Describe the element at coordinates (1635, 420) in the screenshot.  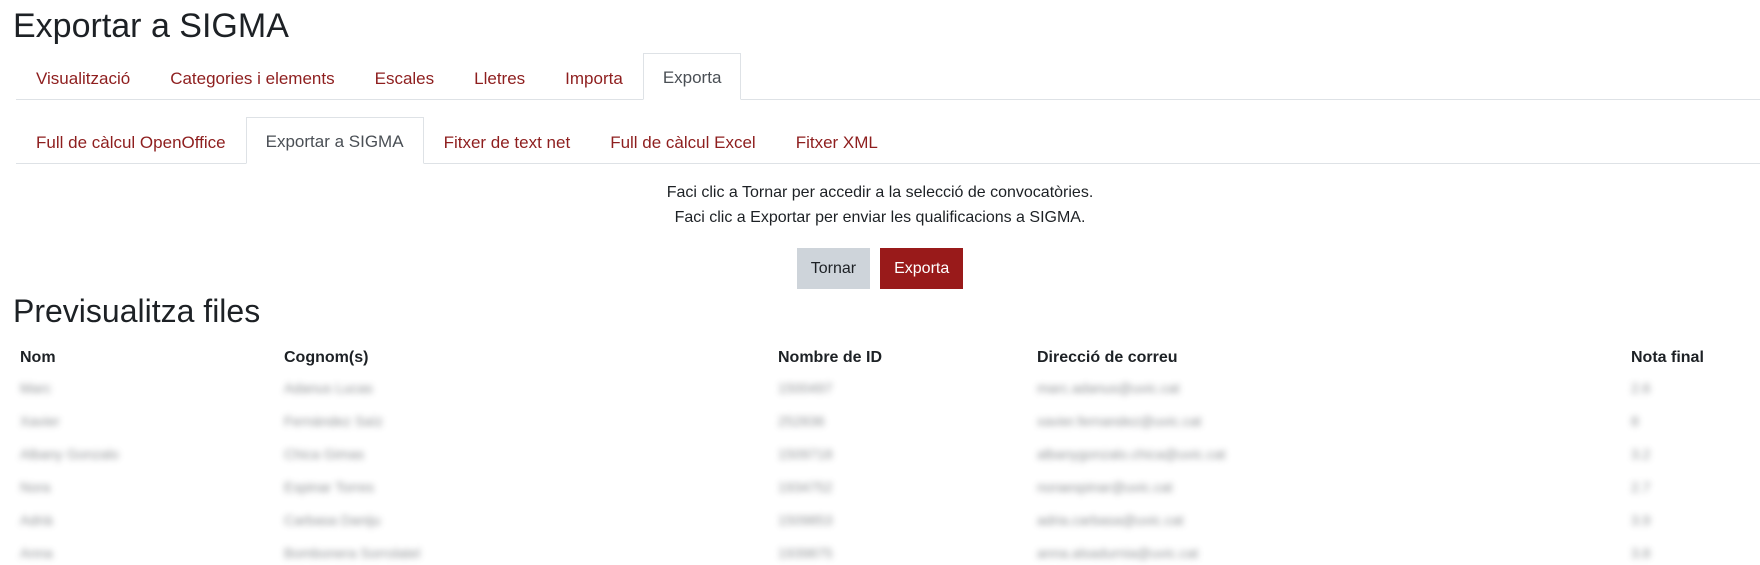
I see `redacted-text: 8` at that location.